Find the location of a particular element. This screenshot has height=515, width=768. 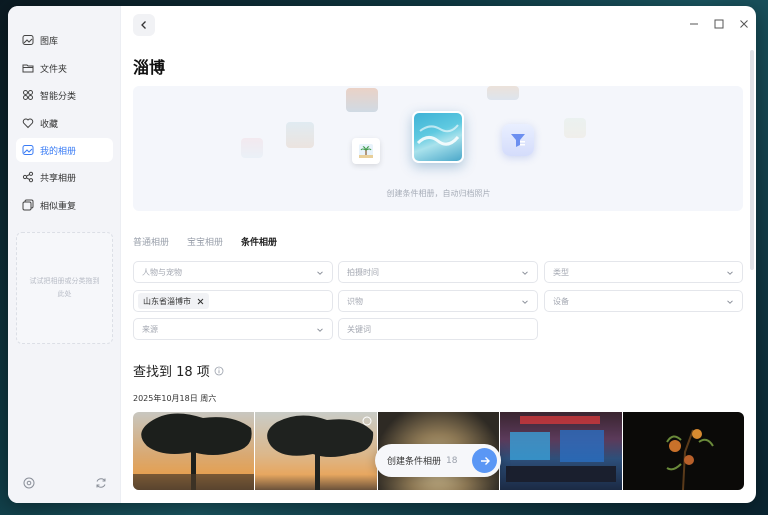

grid-icon is located at coordinates (28, 95).